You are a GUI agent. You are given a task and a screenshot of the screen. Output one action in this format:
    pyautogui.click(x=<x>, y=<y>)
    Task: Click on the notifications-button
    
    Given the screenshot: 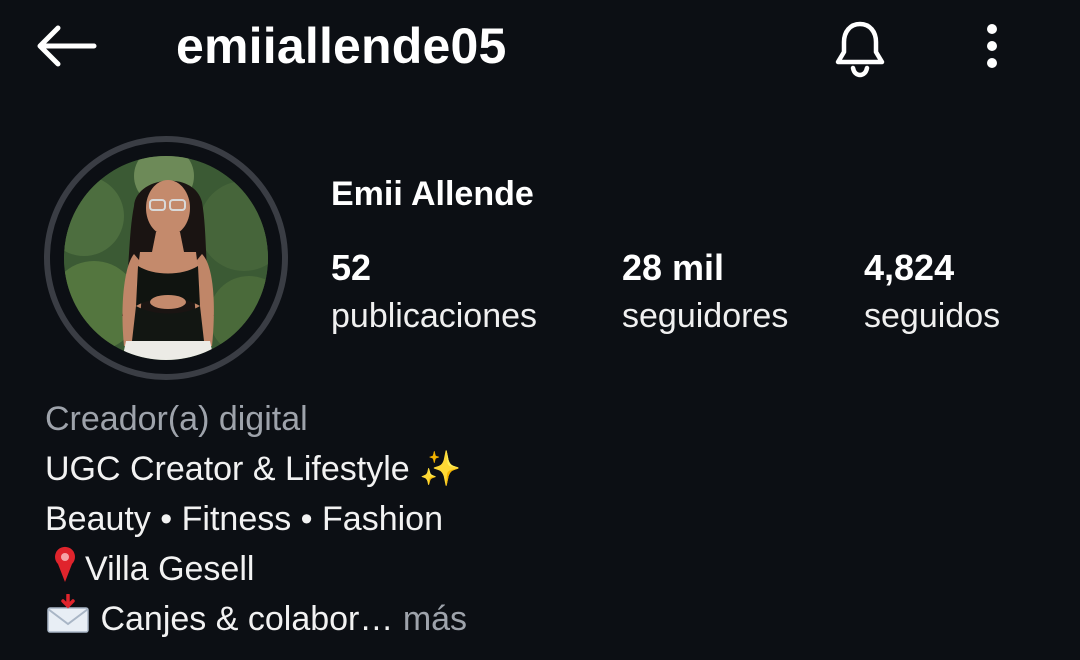 What is the action you would take?
    pyautogui.click(x=860, y=48)
    